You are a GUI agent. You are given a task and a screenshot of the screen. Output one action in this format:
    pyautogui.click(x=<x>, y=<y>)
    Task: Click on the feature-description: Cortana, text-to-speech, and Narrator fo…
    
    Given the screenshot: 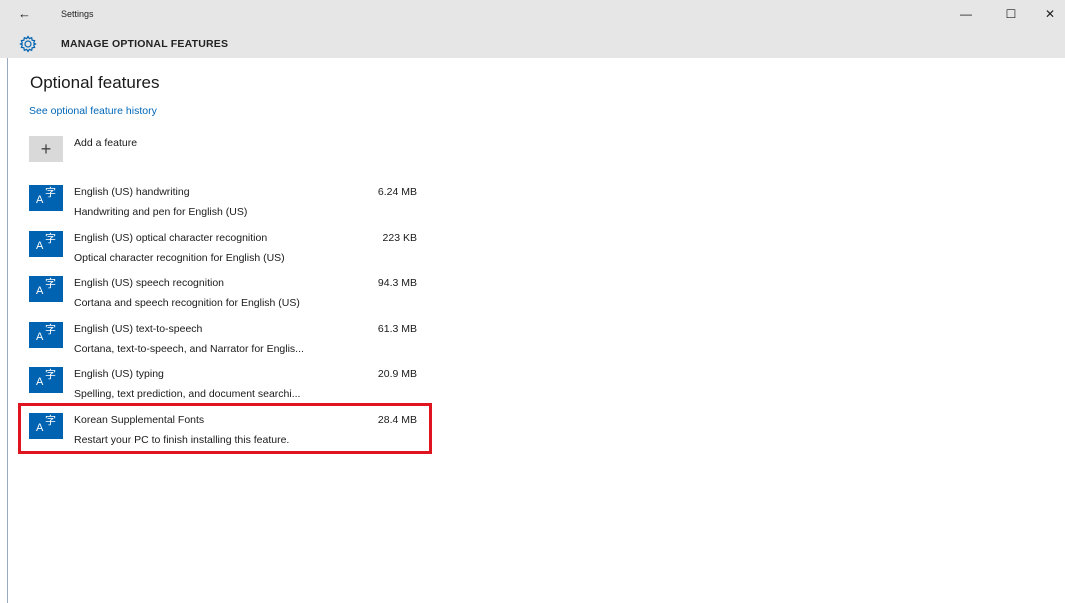 What is the action you would take?
    pyautogui.click(x=189, y=348)
    